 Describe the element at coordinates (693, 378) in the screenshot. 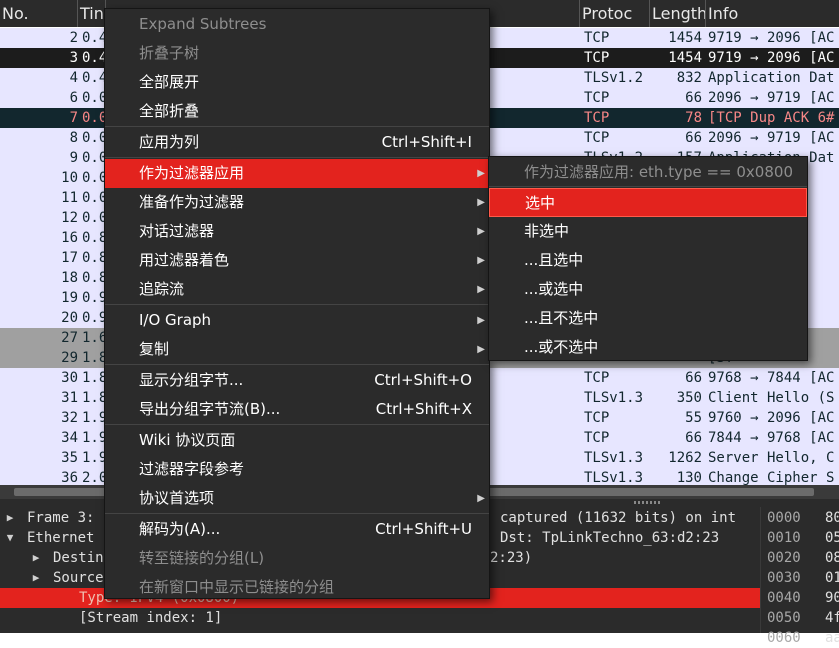

I see `packet-length: 66` at that location.